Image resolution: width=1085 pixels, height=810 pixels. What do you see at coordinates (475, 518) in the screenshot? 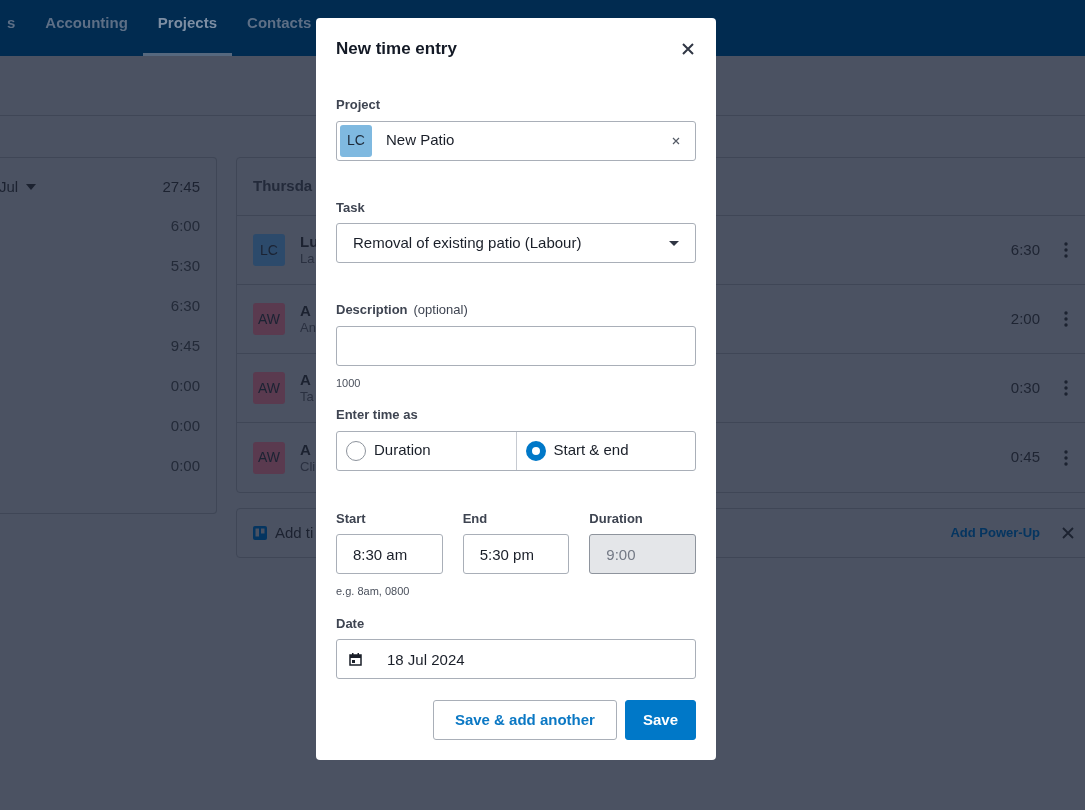
I see `field-label: End` at bounding box center [475, 518].